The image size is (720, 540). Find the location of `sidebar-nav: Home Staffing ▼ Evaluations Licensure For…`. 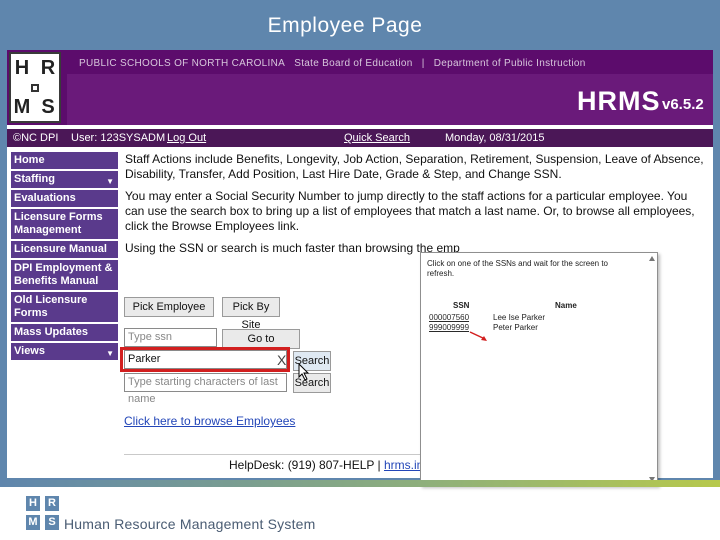

sidebar-nav: Home Staffing ▼ Evaluations Licensure For… is located at coordinates (64, 257).